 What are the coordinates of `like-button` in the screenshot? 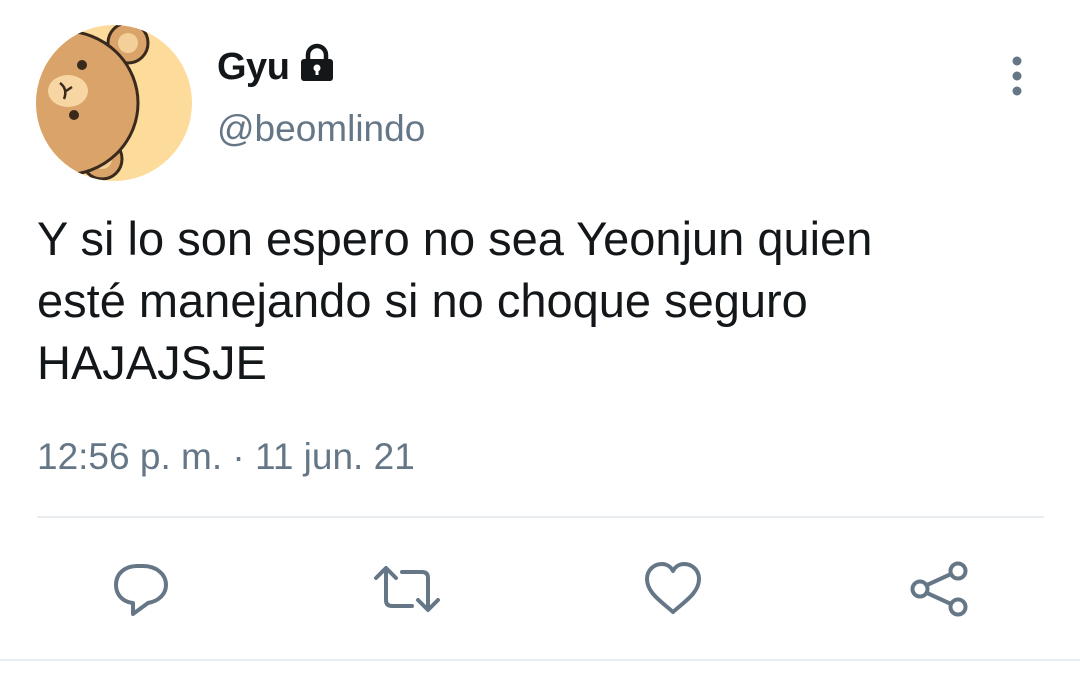 It's located at (673, 589).